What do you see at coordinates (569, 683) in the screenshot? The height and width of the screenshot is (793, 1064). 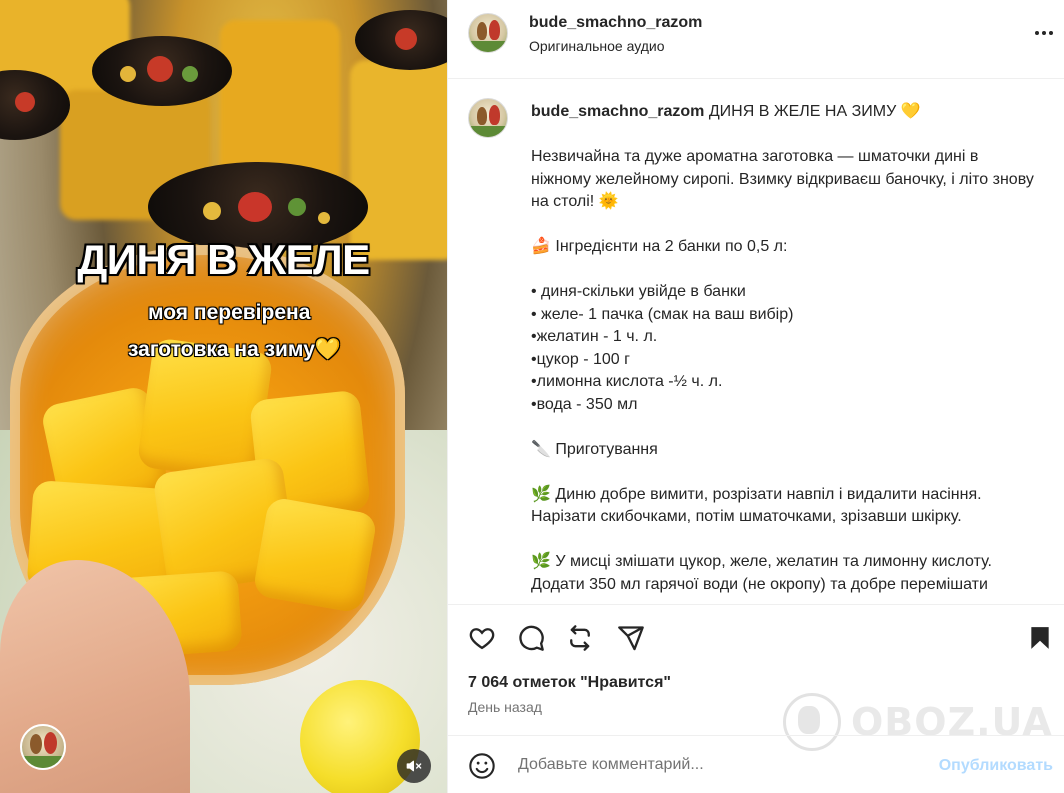 I see `likes-count: 7 064 отметок "Нравится"` at bounding box center [569, 683].